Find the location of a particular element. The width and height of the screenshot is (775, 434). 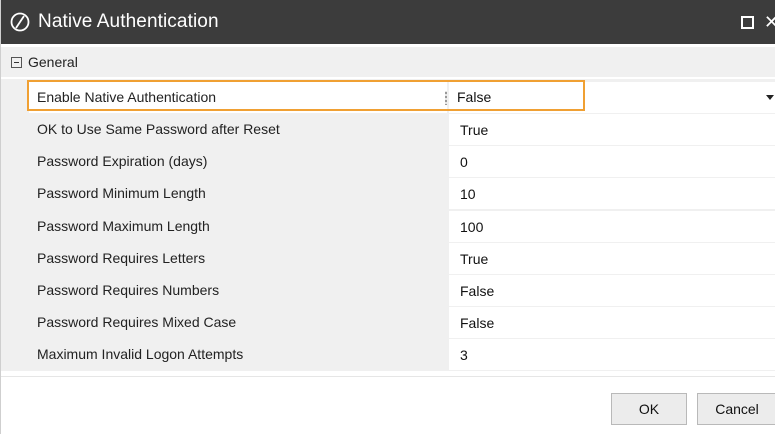

property-row: Password Requires Letters True is located at coordinates (402, 258).